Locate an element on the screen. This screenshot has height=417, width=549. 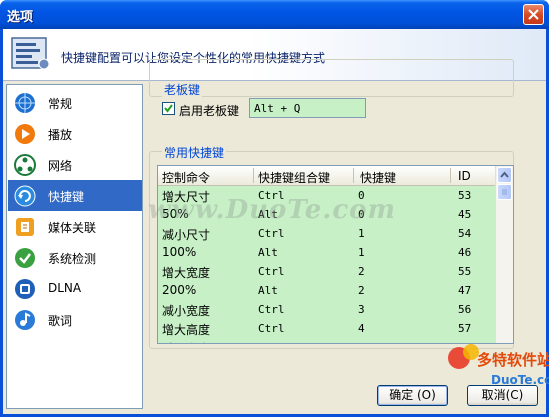
media-icon is located at coordinates (25, 227).